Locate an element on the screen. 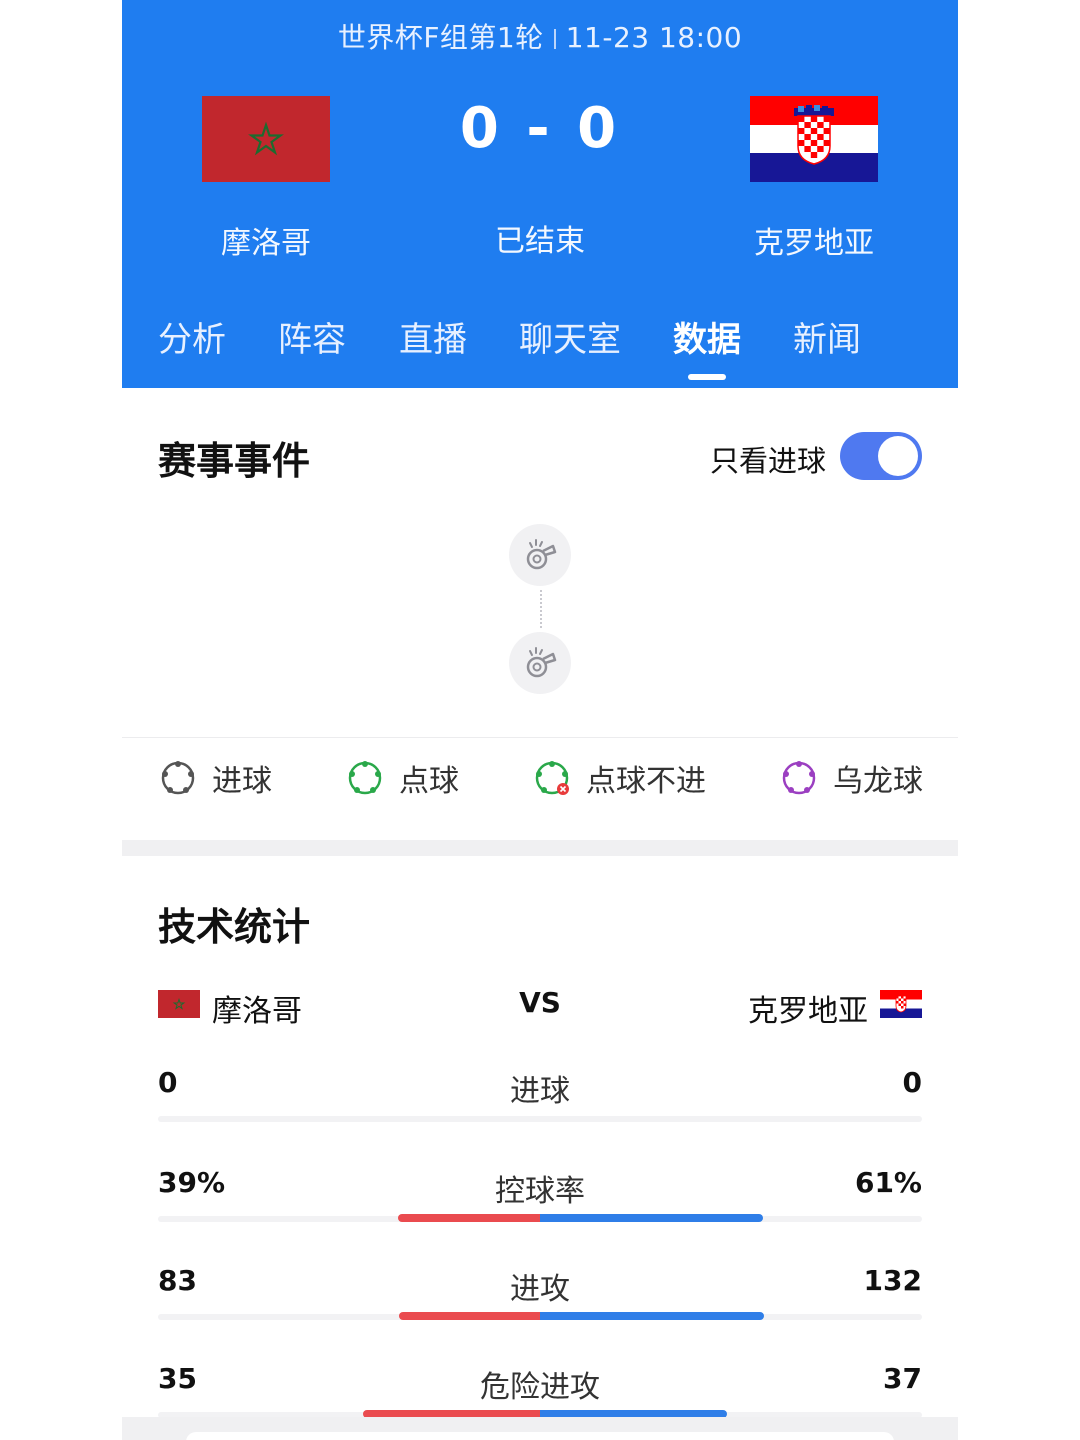 This screenshot has width=1080, height=1440. stat-label: 进攻 is located at coordinates (540, 1289).